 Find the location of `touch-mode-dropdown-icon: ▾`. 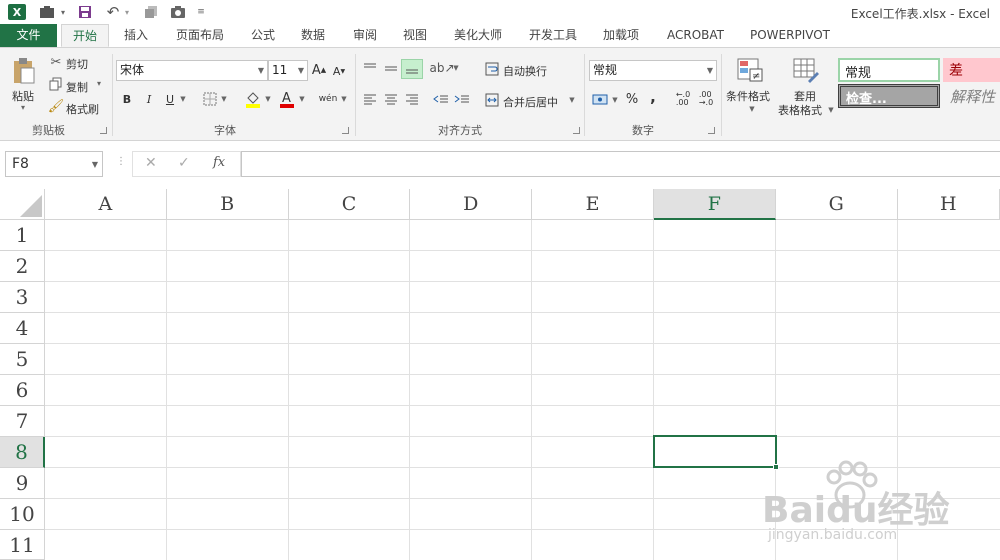

touch-mode-dropdown-icon: ▾ is located at coordinates (63, 12).